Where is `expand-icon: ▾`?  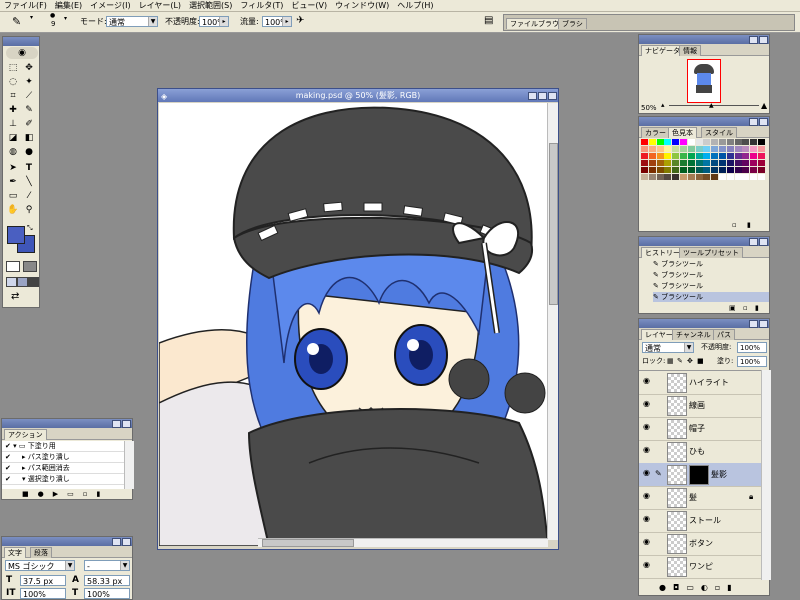 expand-icon: ▾ is located at coordinates (24, 479).